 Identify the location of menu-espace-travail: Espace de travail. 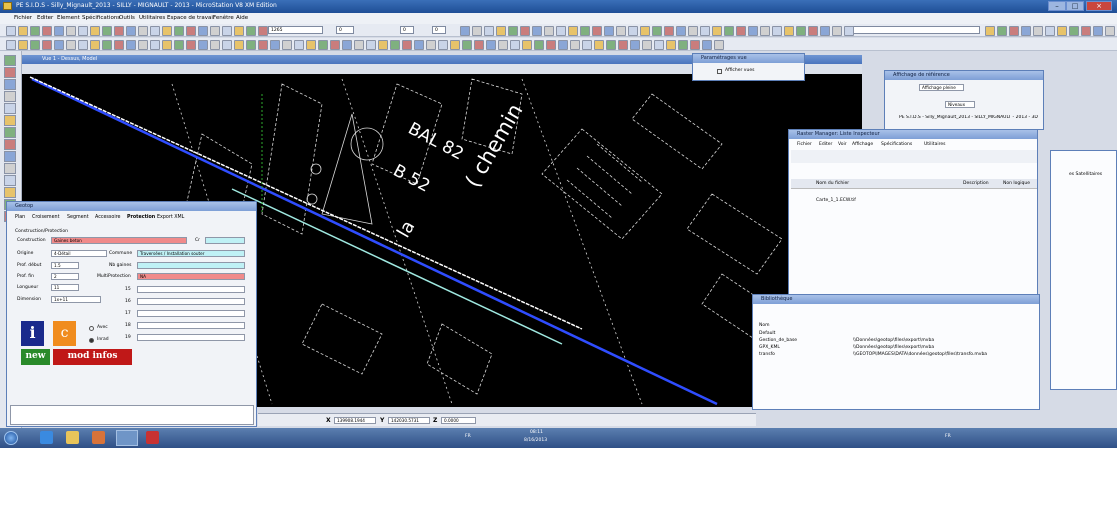
(190, 18).